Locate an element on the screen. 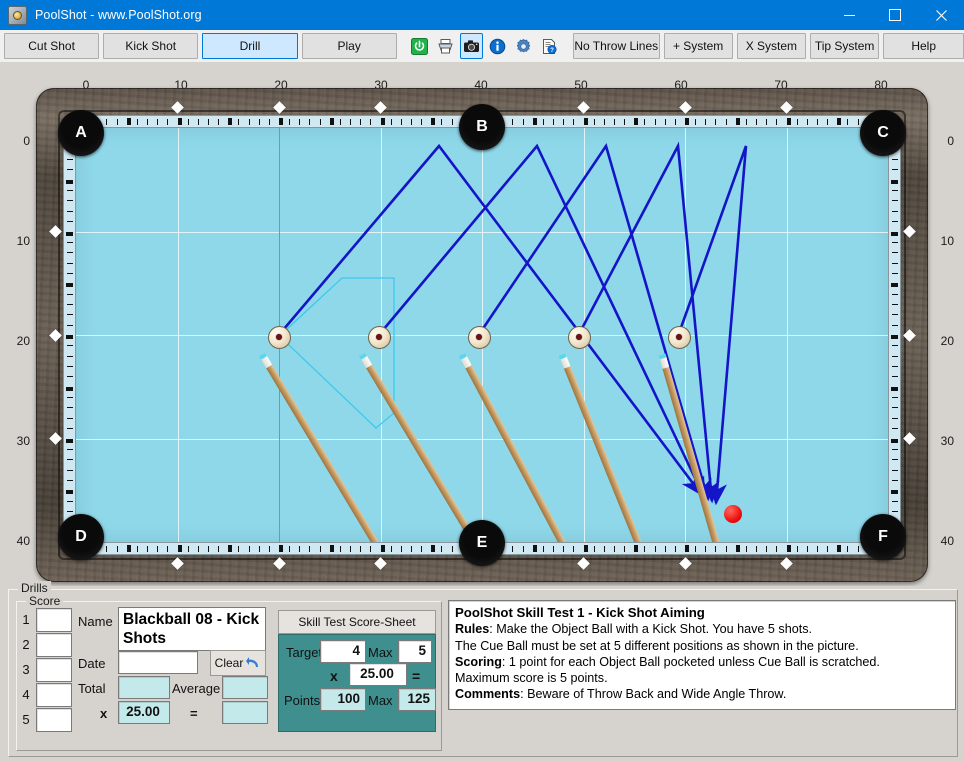 This screenshot has height=761, width=964. target-max-label: Max is located at coordinates (380, 652).